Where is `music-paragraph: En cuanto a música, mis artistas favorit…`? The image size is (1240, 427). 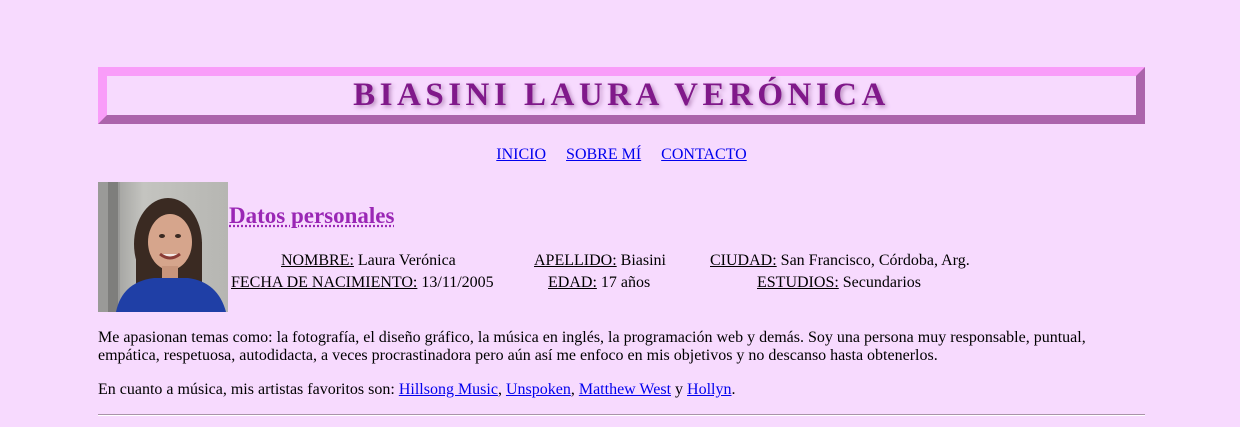 music-paragraph: En cuanto a música, mis artistas favorit… is located at coordinates (417, 389).